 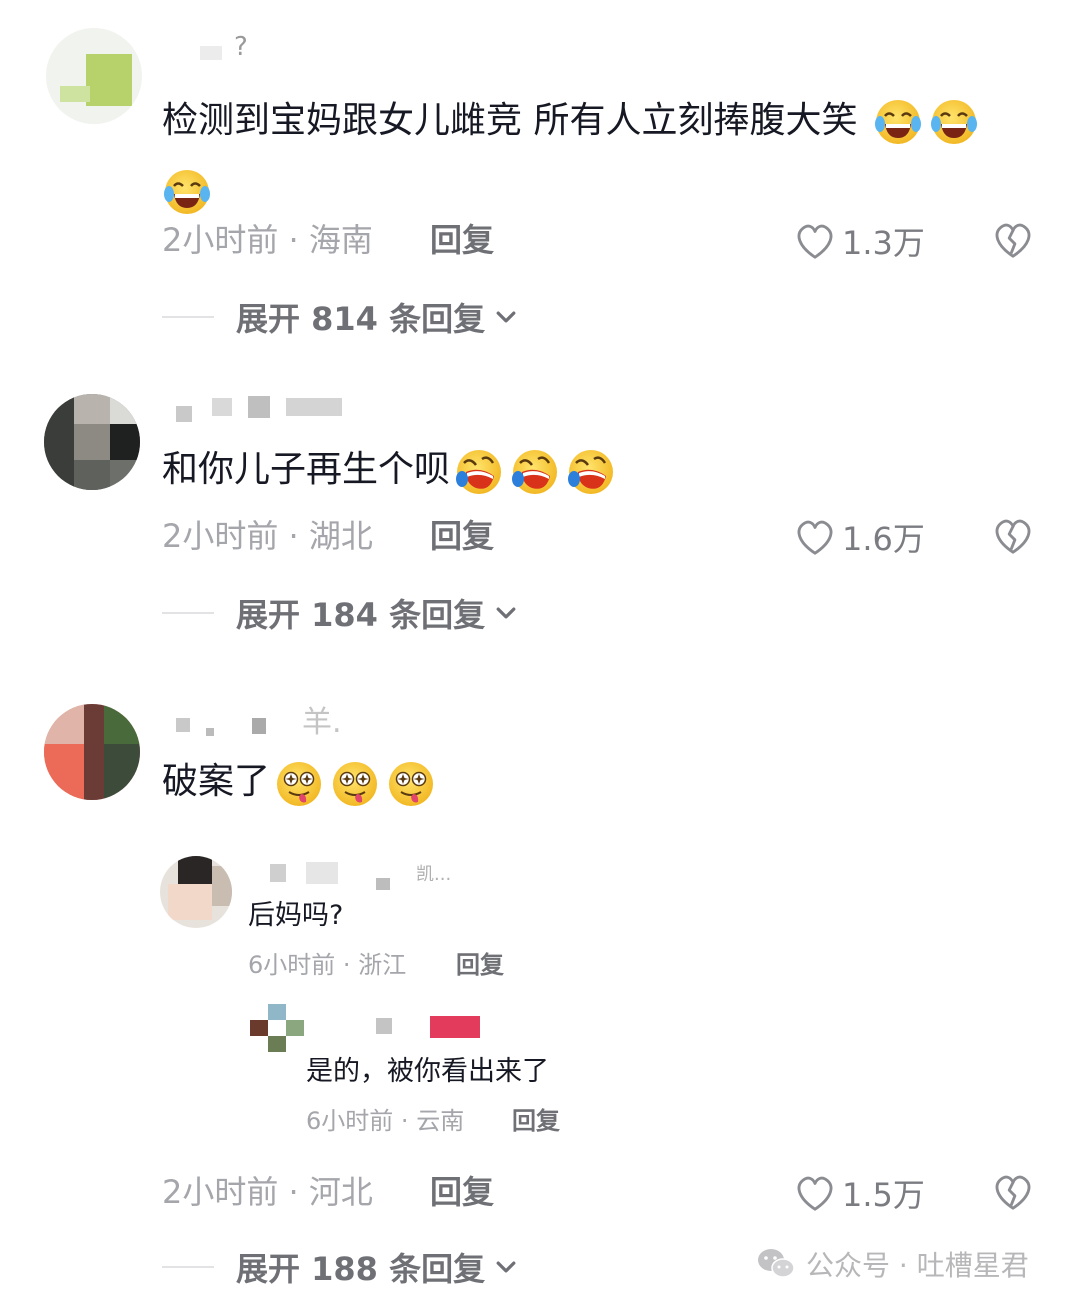 What do you see at coordinates (340, 613) in the screenshot?
I see `expand-replies-button: 展开 184 条回复` at bounding box center [340, 613].